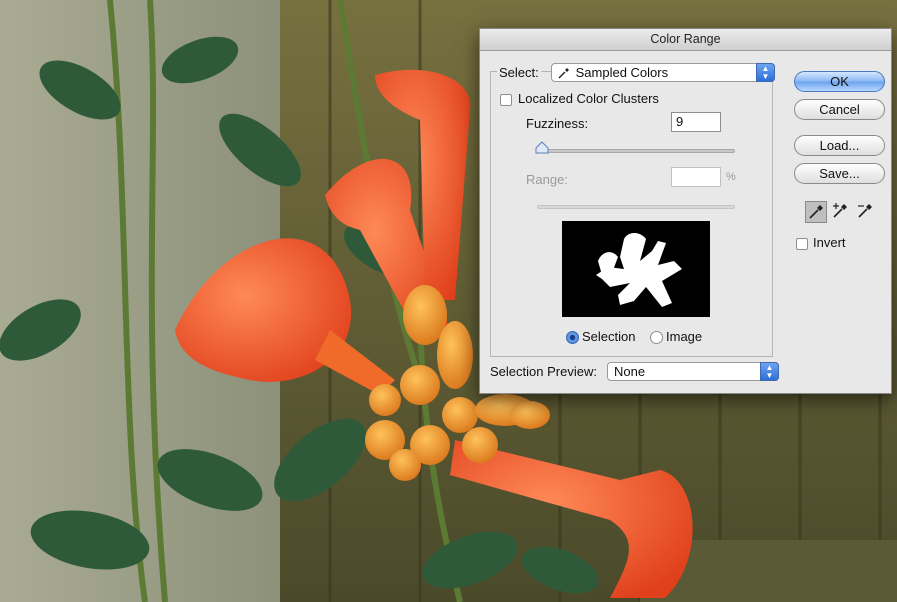 The height and width of the screenshot is (602, 897). Describe the element at coordinates (693, 371) in the screenshot. I see `selection-preview-dropdown: None ▲ ▼` at that location.